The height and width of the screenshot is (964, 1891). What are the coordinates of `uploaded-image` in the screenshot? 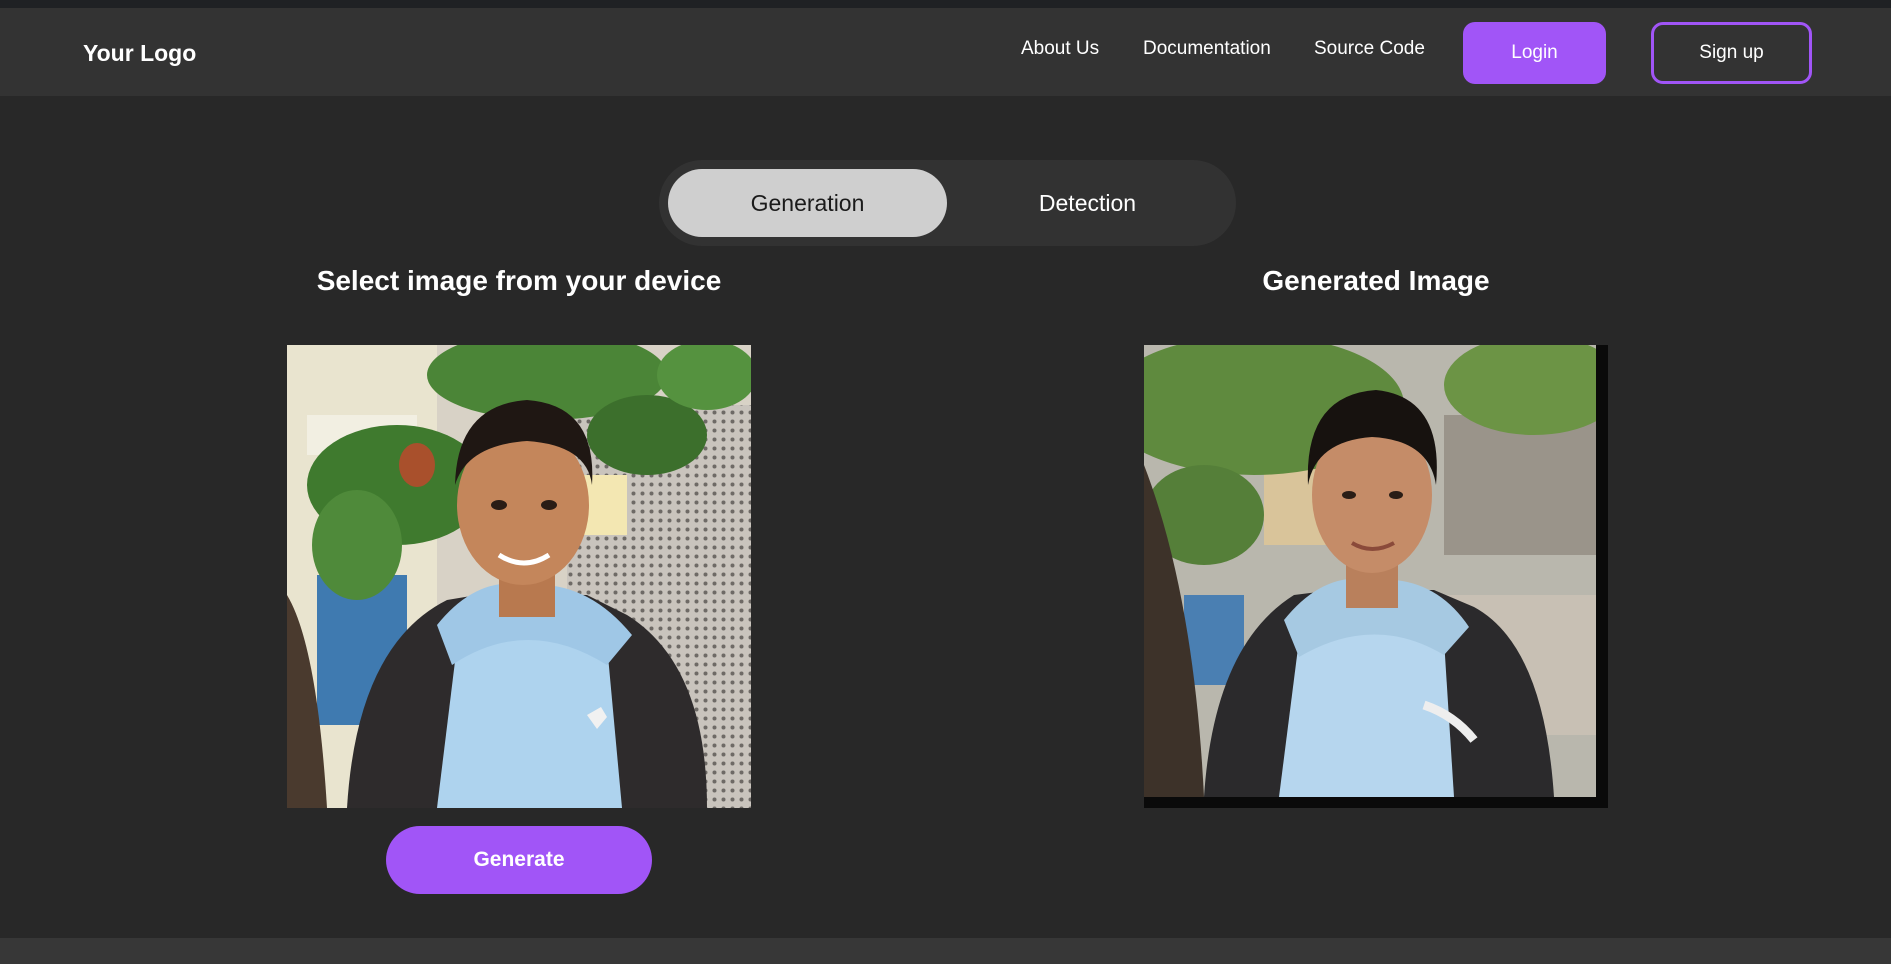 It's located at (519, 576).